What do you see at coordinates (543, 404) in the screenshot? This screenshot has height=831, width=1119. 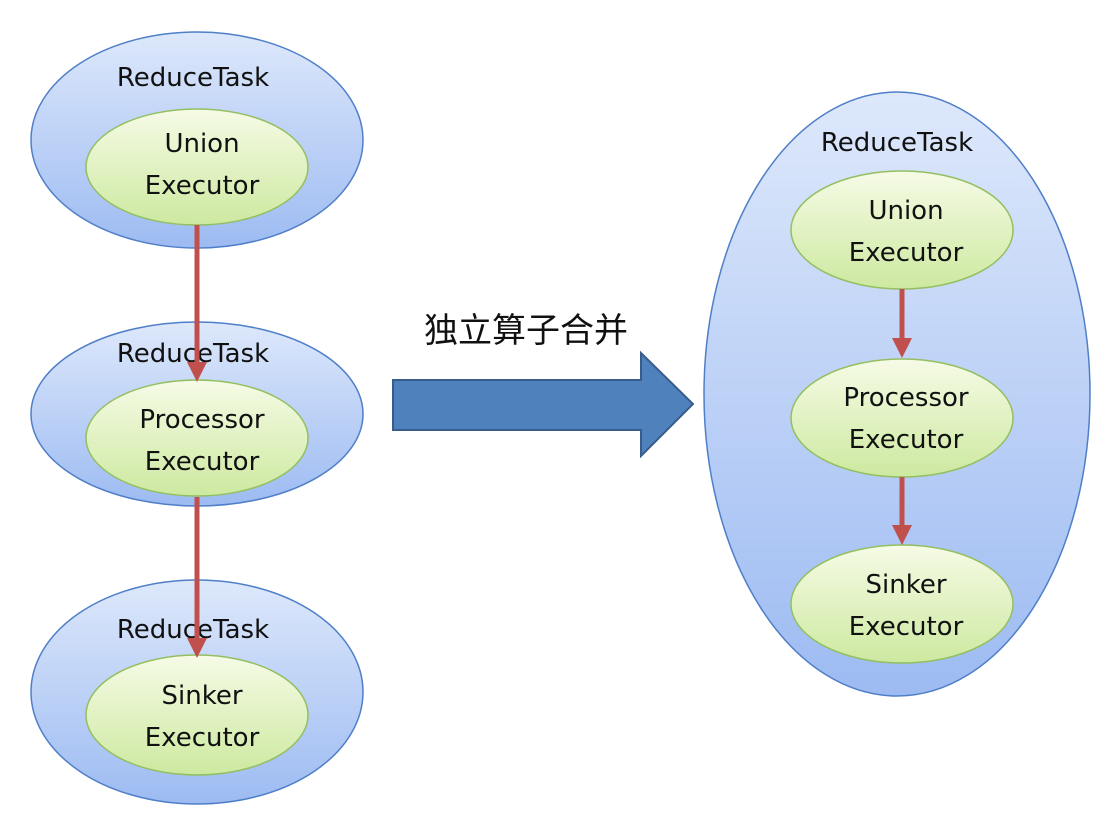 I see `right-arrow-icon` at bounding box center [543, 404].